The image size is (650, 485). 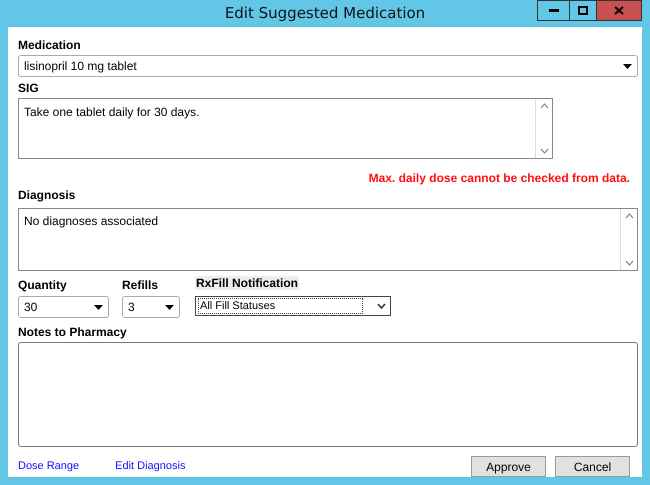 What do you see at coordinates (150, 466) in the screenshot?
I see `link: Edit Diagnosis` at bounding box center [150, 466].